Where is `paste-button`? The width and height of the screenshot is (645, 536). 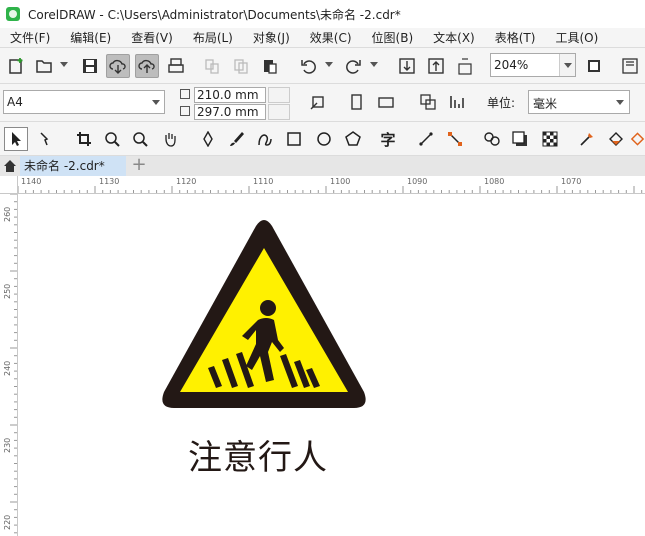 paste-button is located at coordinates (270, 66).